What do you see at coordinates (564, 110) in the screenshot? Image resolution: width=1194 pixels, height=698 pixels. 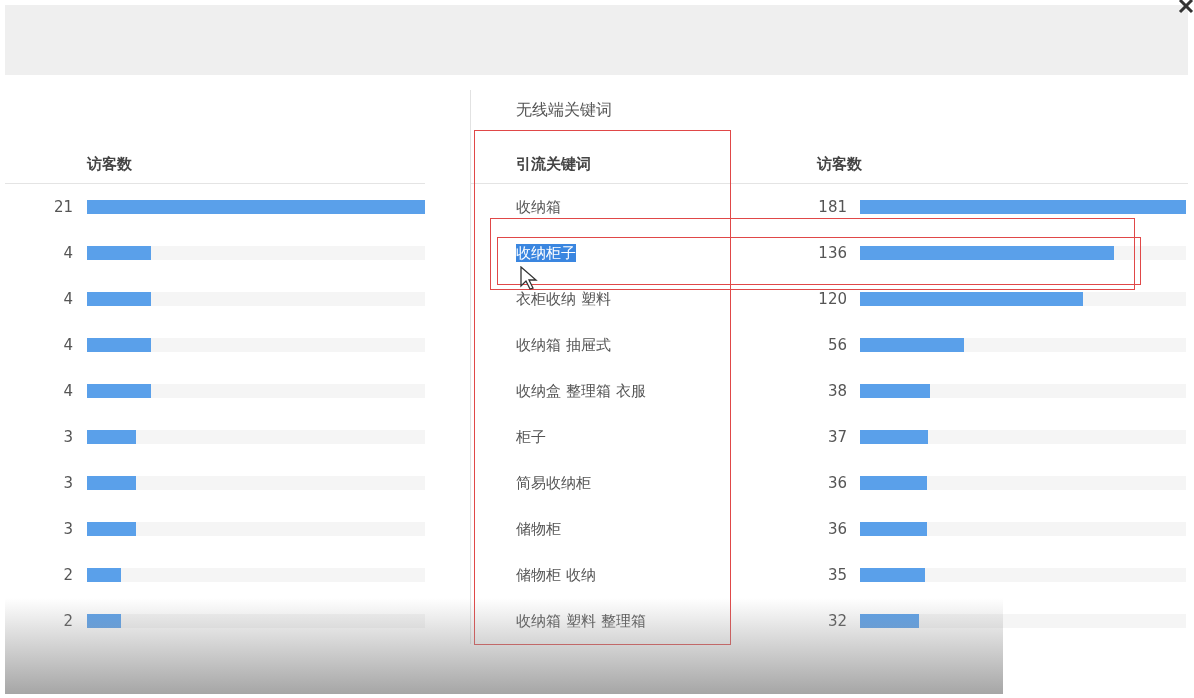 I see `panel-title: 无线端关键词` at bounding box center [564, 110].